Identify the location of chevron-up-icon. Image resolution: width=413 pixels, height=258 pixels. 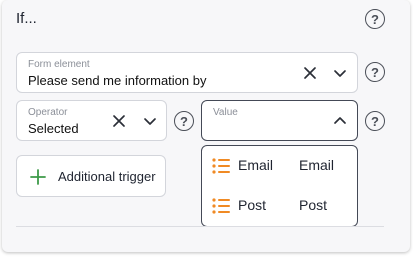
(340, 121).